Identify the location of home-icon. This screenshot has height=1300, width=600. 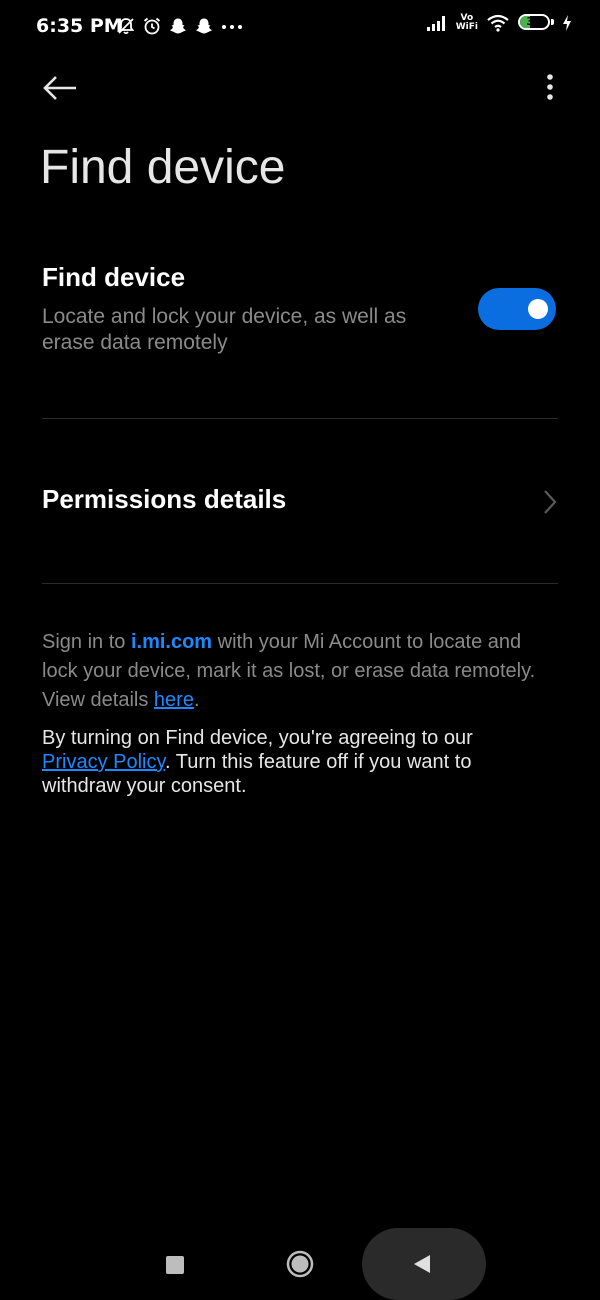
(300, 1264).